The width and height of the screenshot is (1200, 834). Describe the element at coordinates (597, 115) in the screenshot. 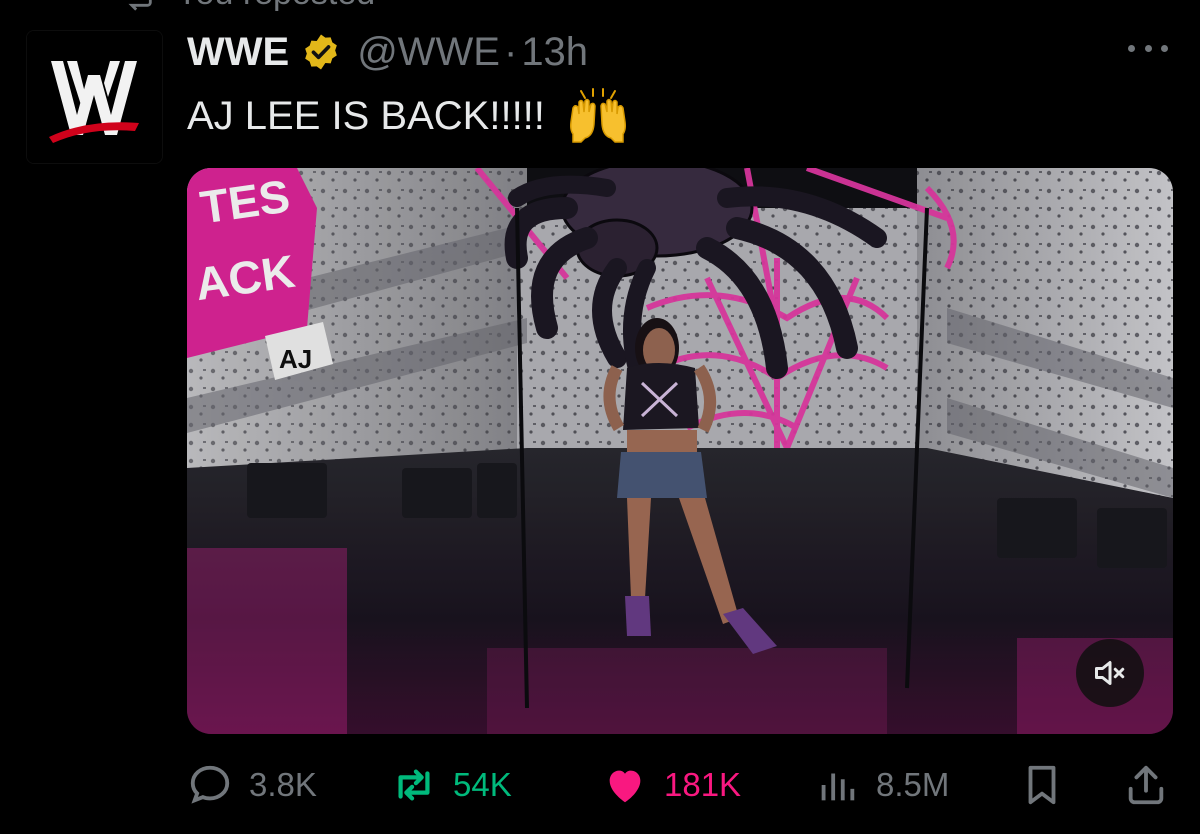

I see `raising-hands-icon` at that location.